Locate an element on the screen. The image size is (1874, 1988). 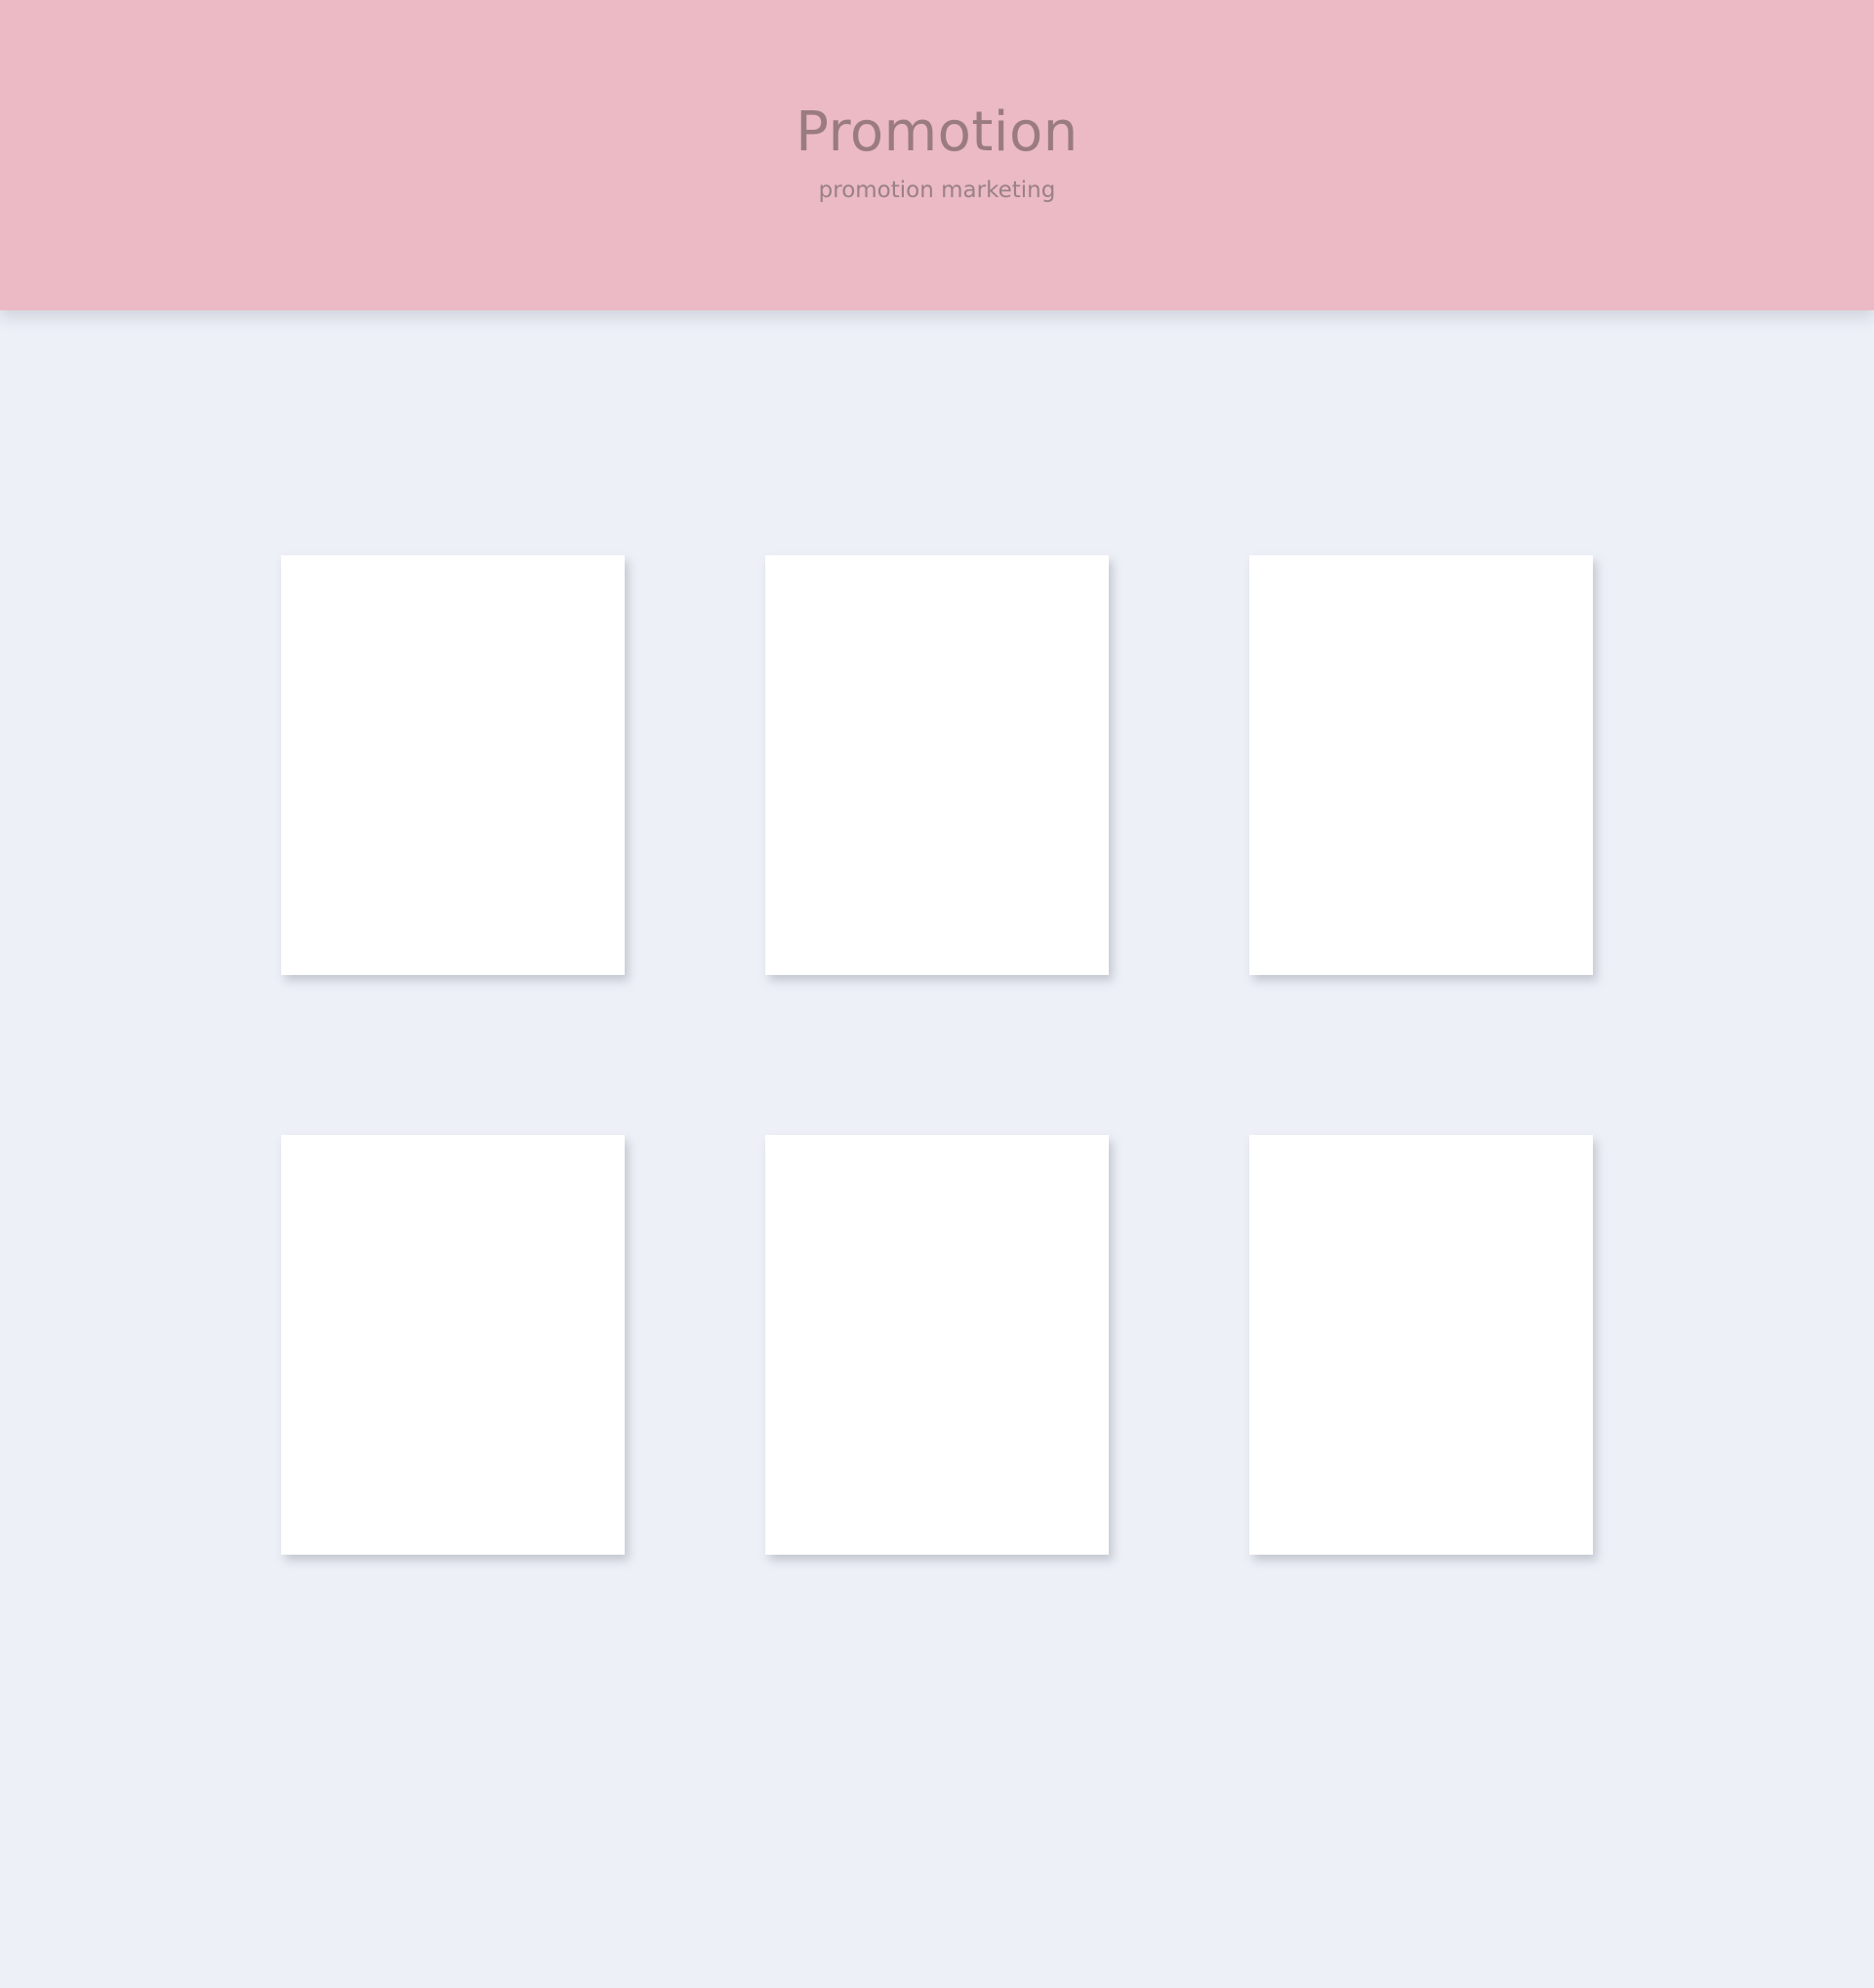
page-title: Promotion is located at coordinates (937, 133).